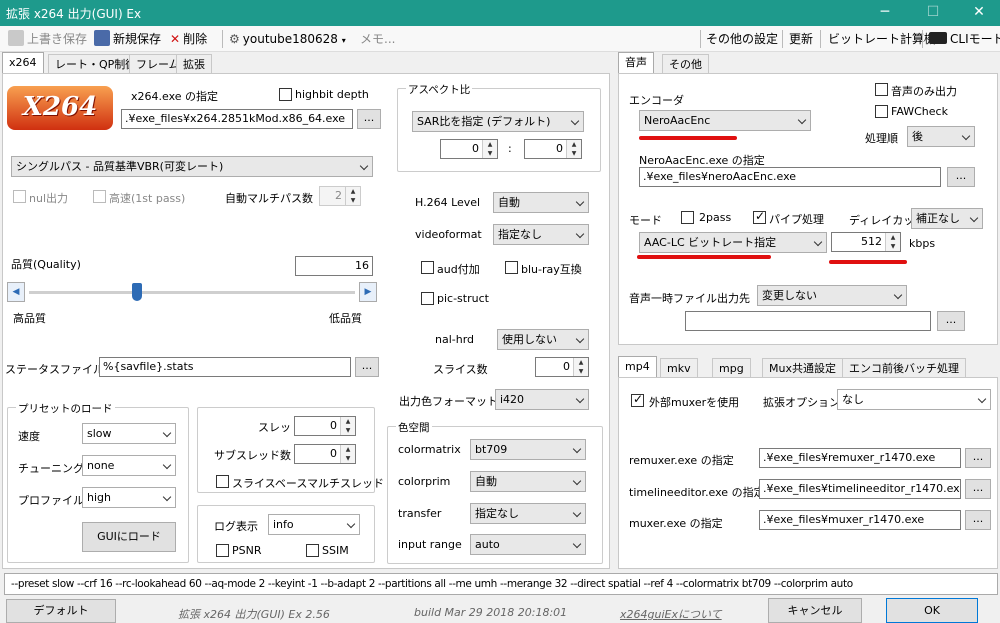 Image resolution: width=1000 pixels, height=623 pixels. What do you see at coordinates (225, 367) in the screenshot?
I see `stats-file-input: %{savfile}.stats` at bounding box center [225, 367].